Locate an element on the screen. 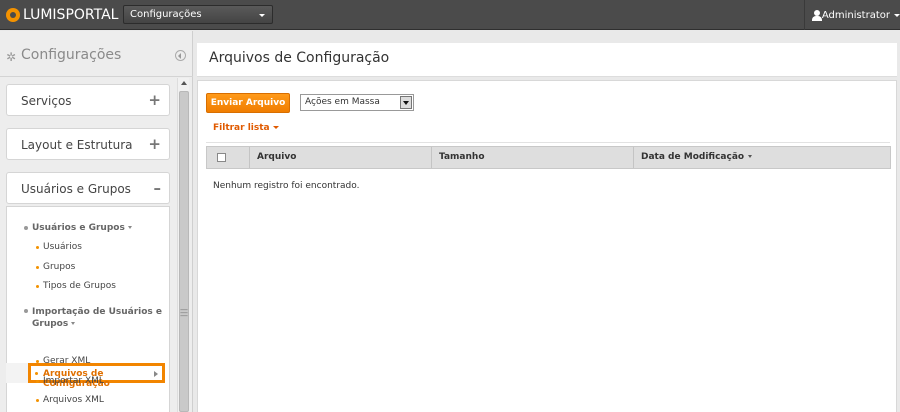 The width and height of the screenshot is (900, 412). empty-message: Nenhum registro foi encontrado. is located at coordinates (286, 186).